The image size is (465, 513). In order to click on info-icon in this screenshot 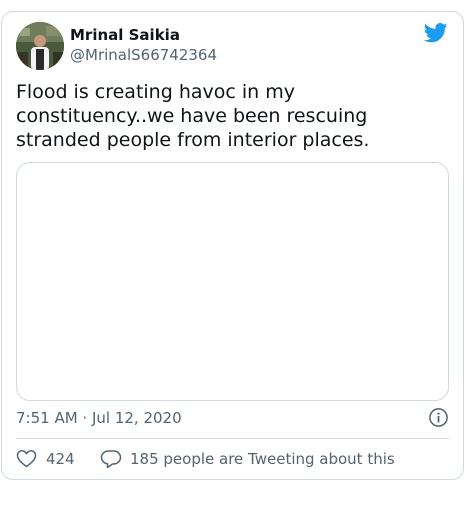, I will do `click(438, 417)`.